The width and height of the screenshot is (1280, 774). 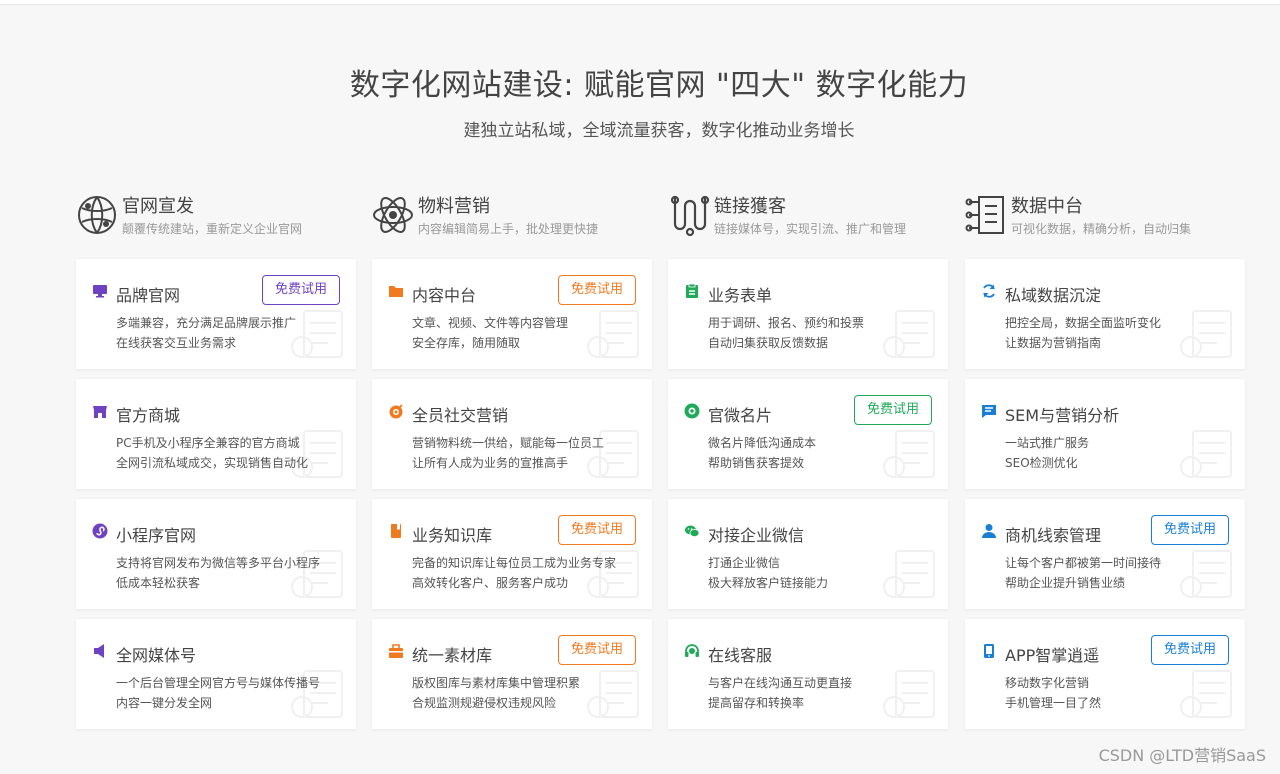 I want to click on feature-card: 官微名片微名片降低沟通成本 帮助销售获客提效 免费试用, so click(x=808, y=434).